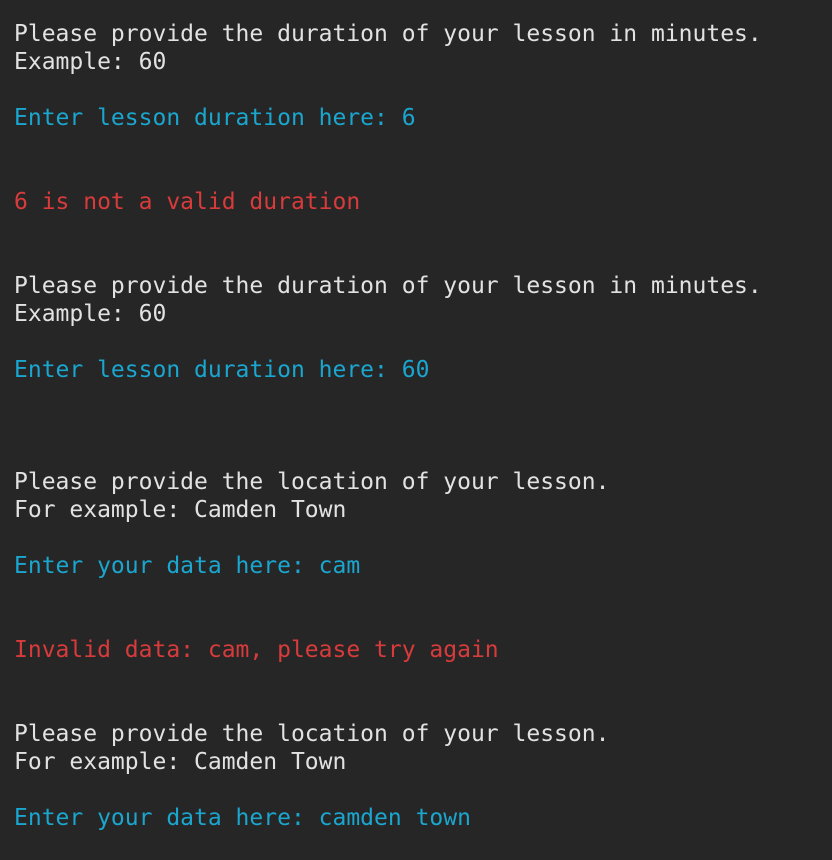  What do you see at coordinates (256, 650) in the screenshot?
I see `location-error-line: Invalid data: cam, please try again` at bounding box center [256, 650].